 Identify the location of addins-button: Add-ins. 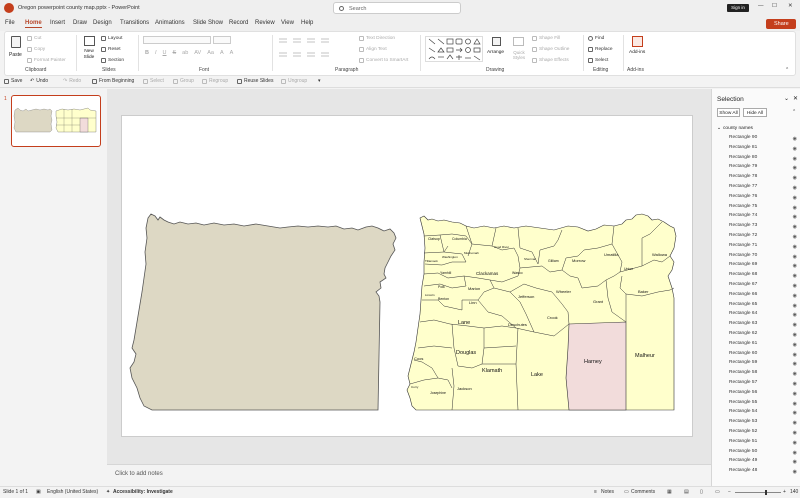
(638, 49).